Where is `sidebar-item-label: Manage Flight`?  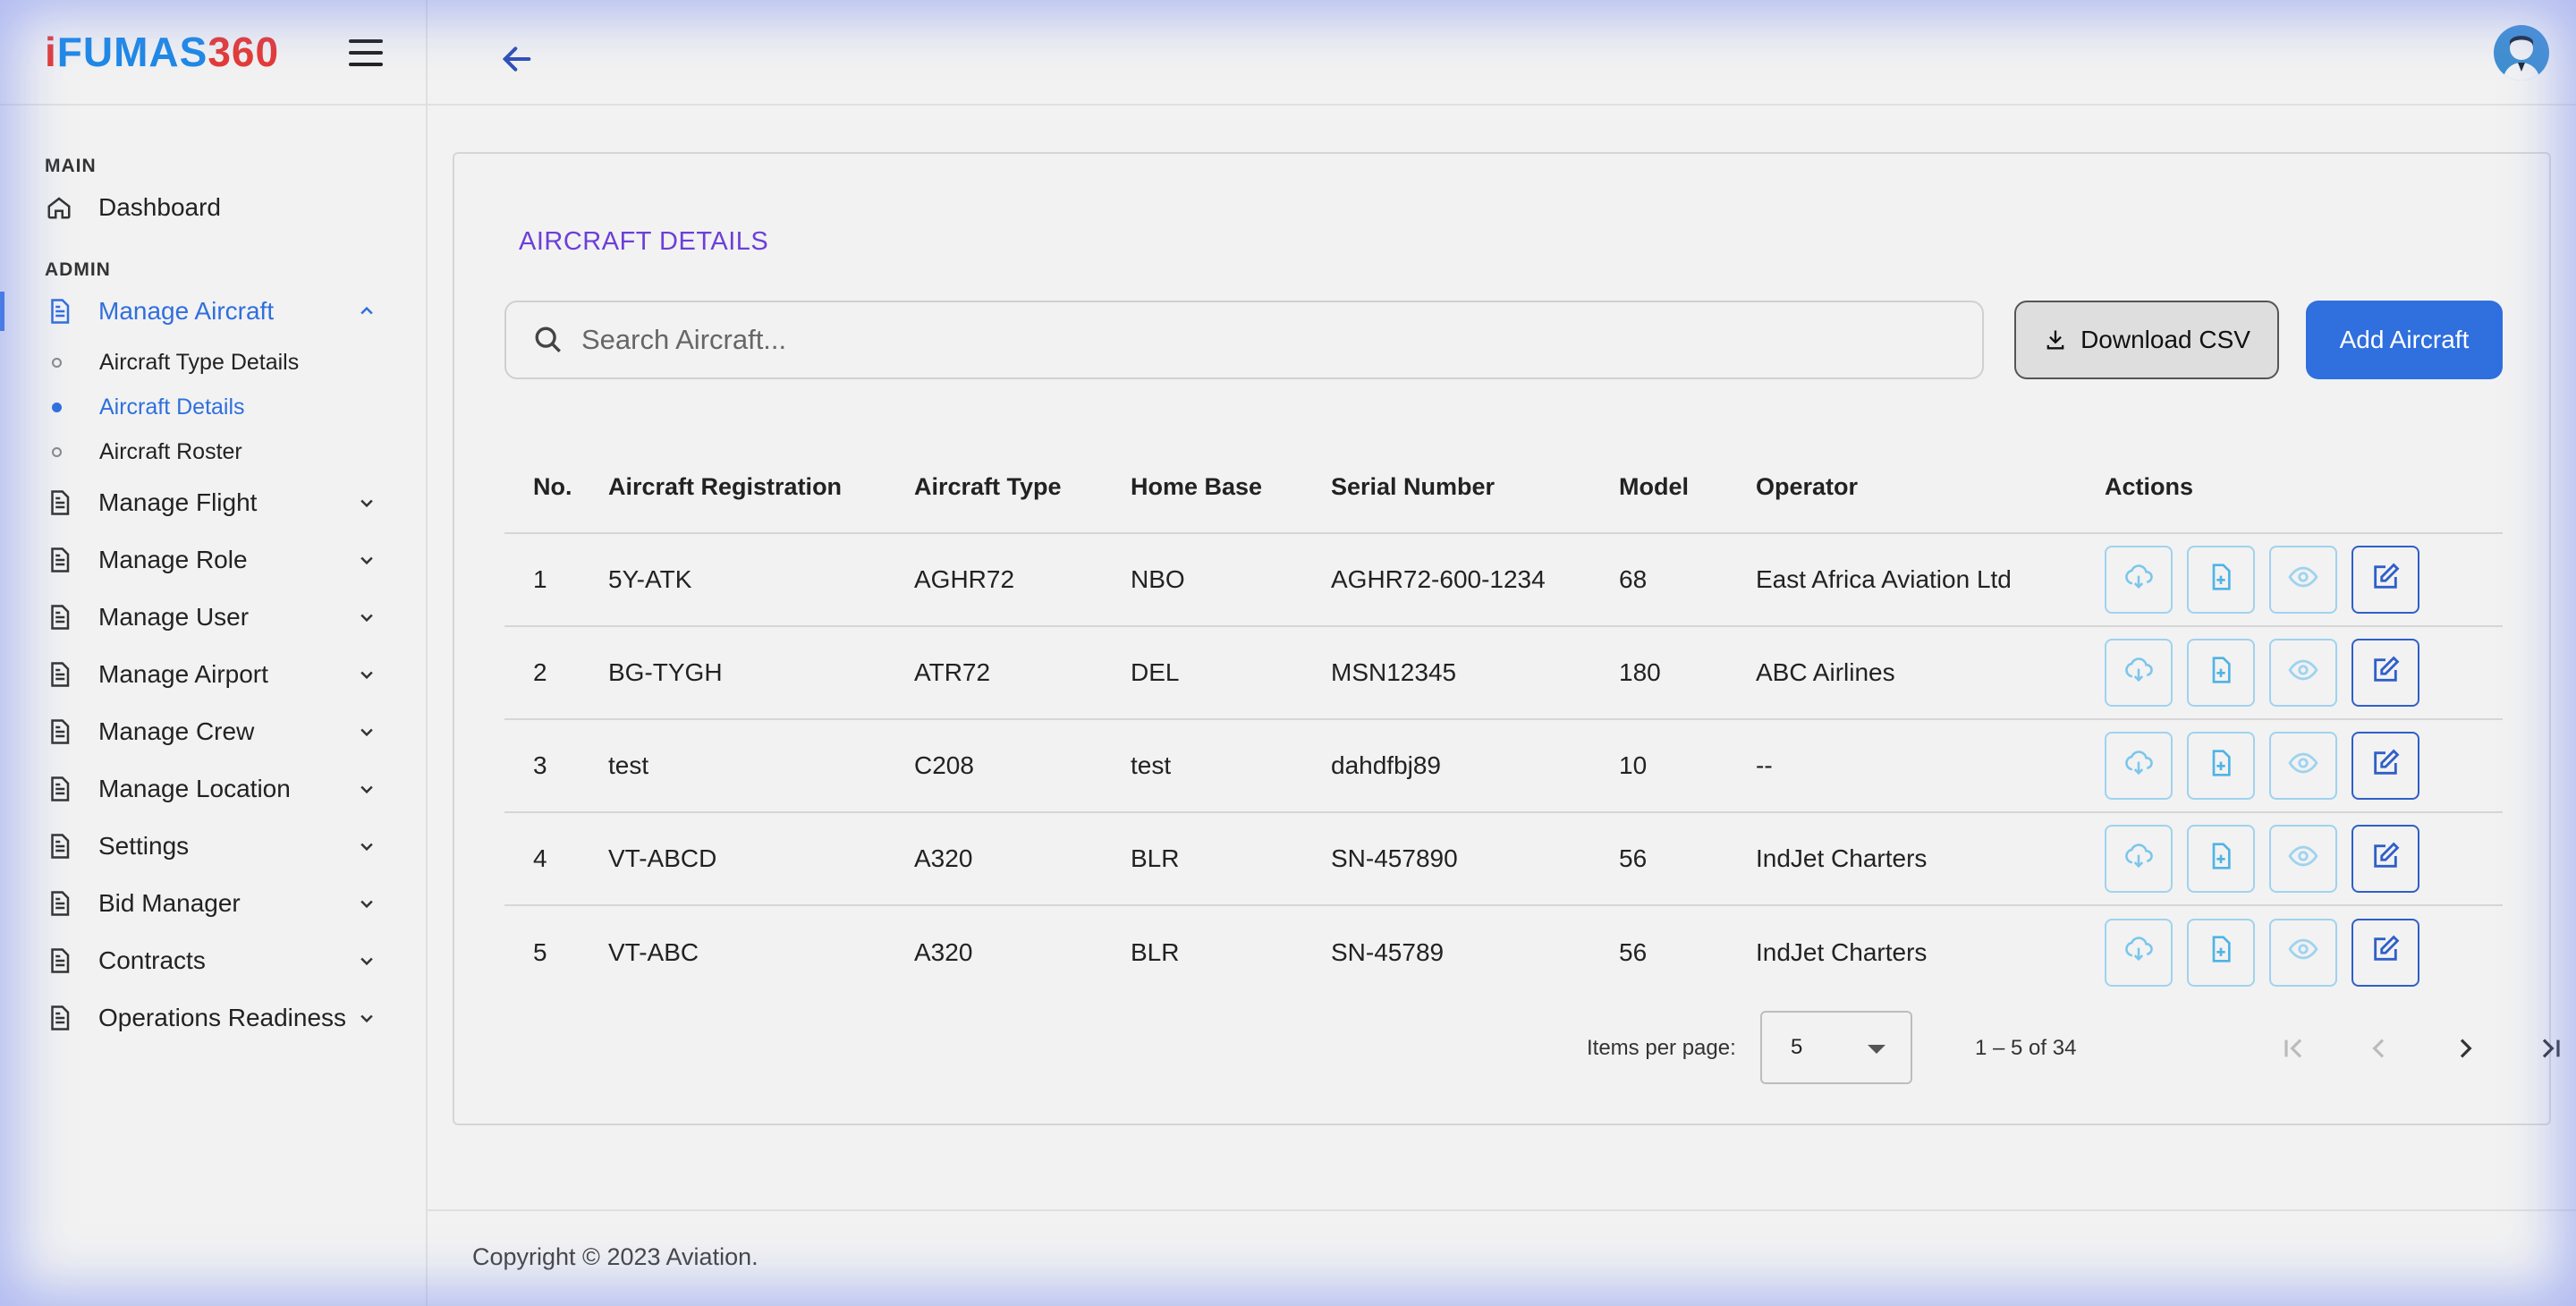 sidebar-item-label: Manage Flight is located at coordinates (178, 502).